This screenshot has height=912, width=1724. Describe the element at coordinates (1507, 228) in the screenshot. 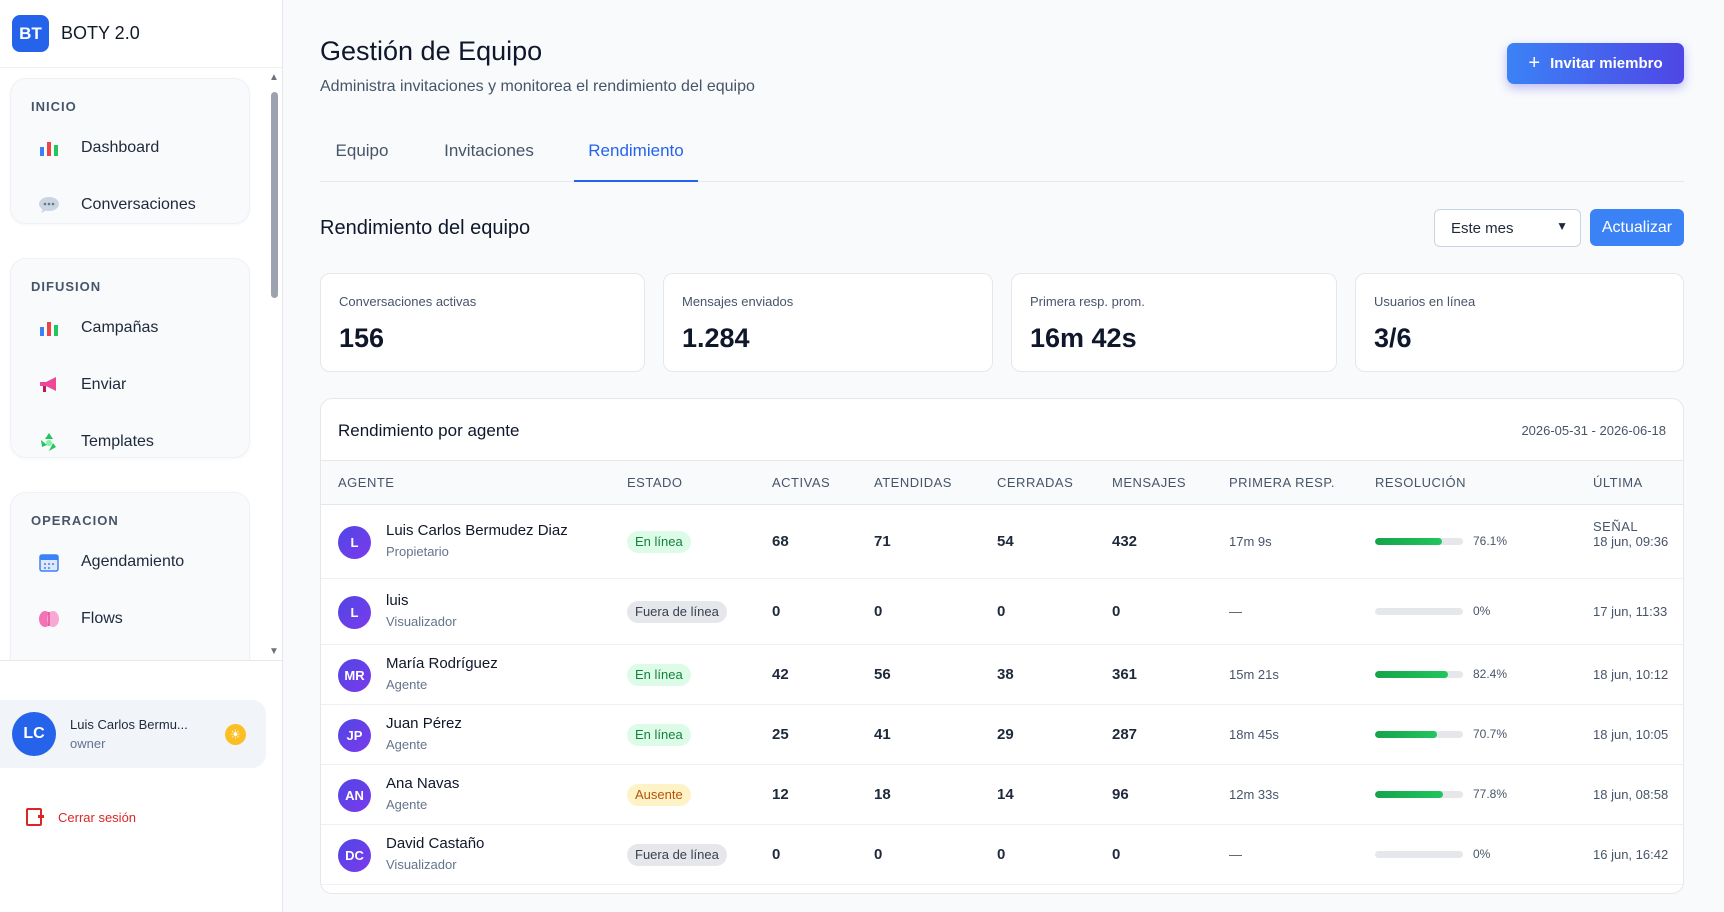

I see `period-select: Este mes ▼` at that location.